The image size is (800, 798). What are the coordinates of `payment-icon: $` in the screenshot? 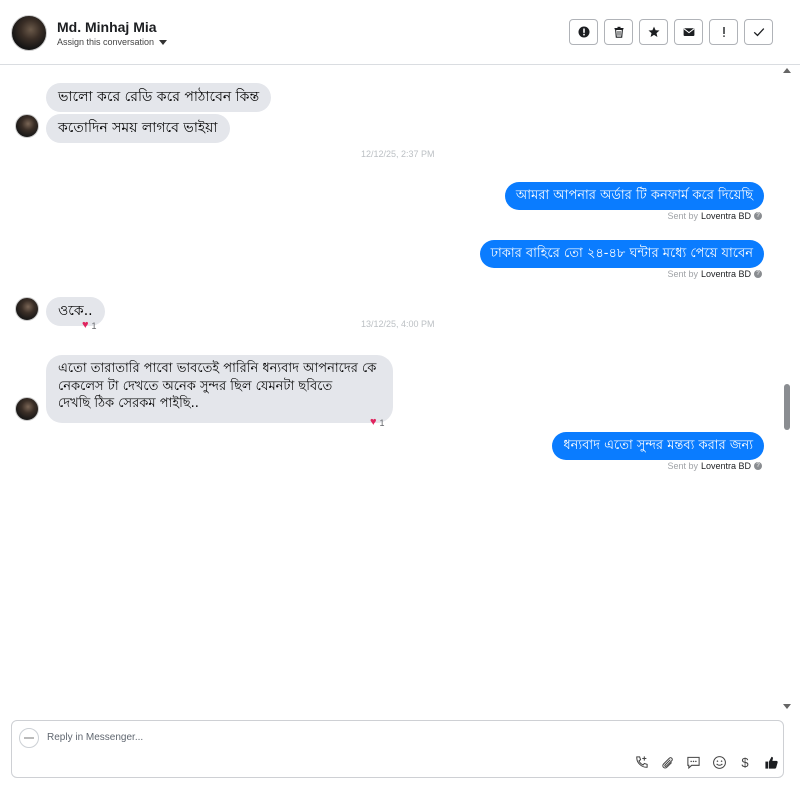 It's located at (745, 762).